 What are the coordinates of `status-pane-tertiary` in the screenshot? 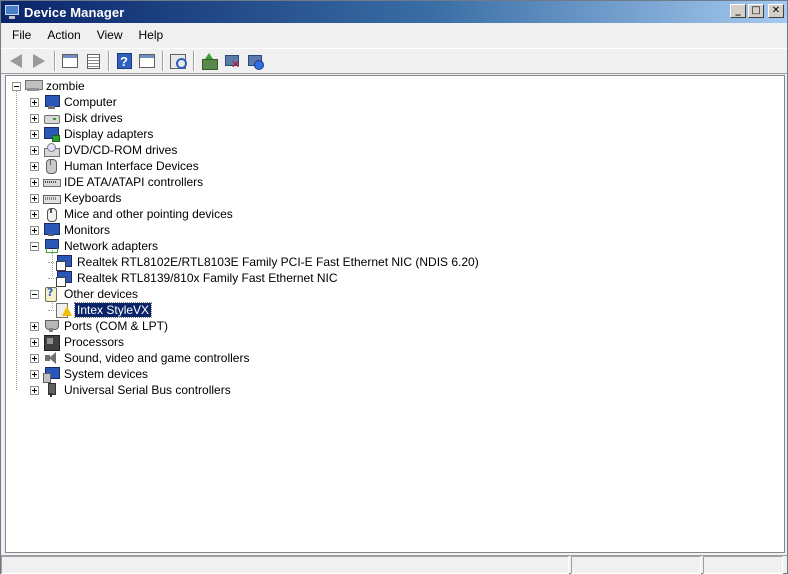 It's located at (743, 565).